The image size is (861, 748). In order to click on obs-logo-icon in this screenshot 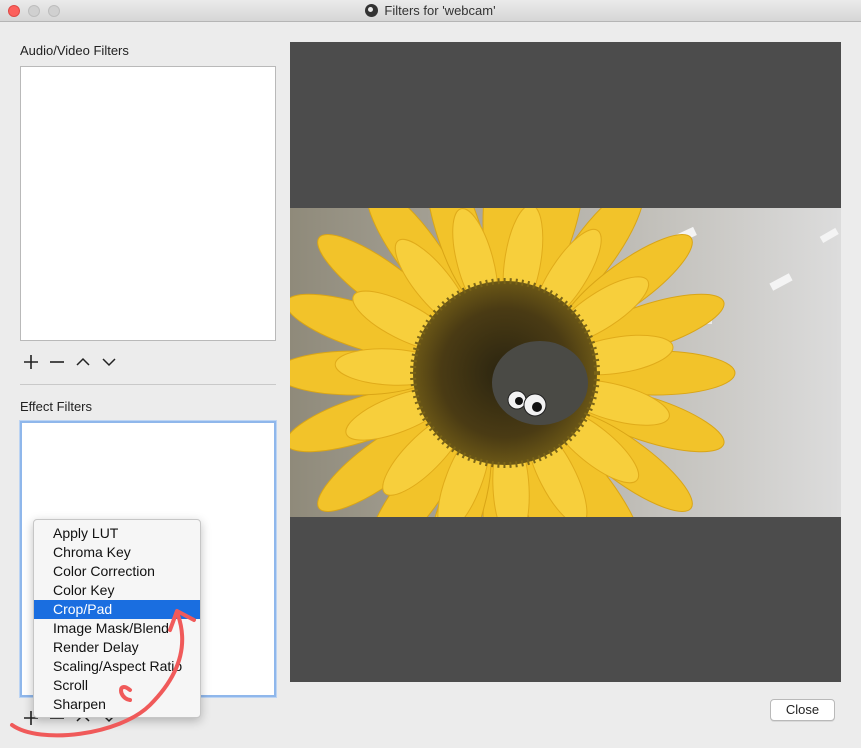, I will do `click(372, 10)`.